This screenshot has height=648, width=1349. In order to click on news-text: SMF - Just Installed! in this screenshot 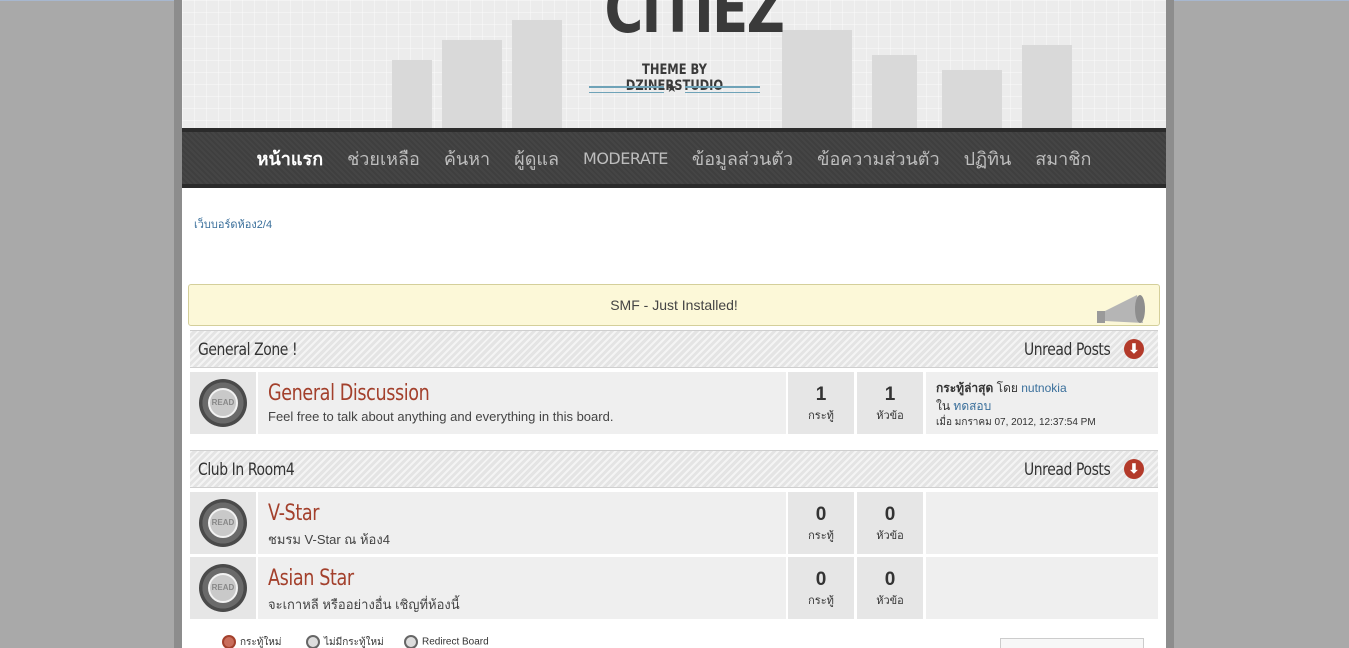, I will do `click(674, 305)`.